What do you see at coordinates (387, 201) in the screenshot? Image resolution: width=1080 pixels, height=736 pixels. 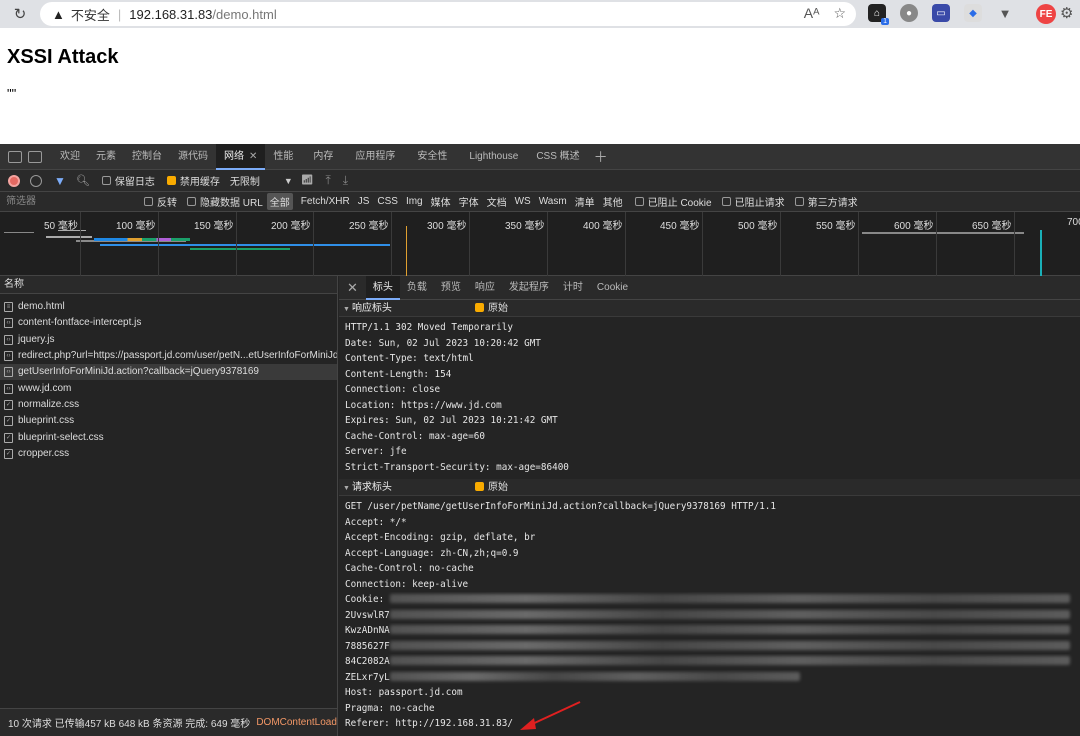 I see `filter-type-css: CSS` at bounding box center [387, 201].